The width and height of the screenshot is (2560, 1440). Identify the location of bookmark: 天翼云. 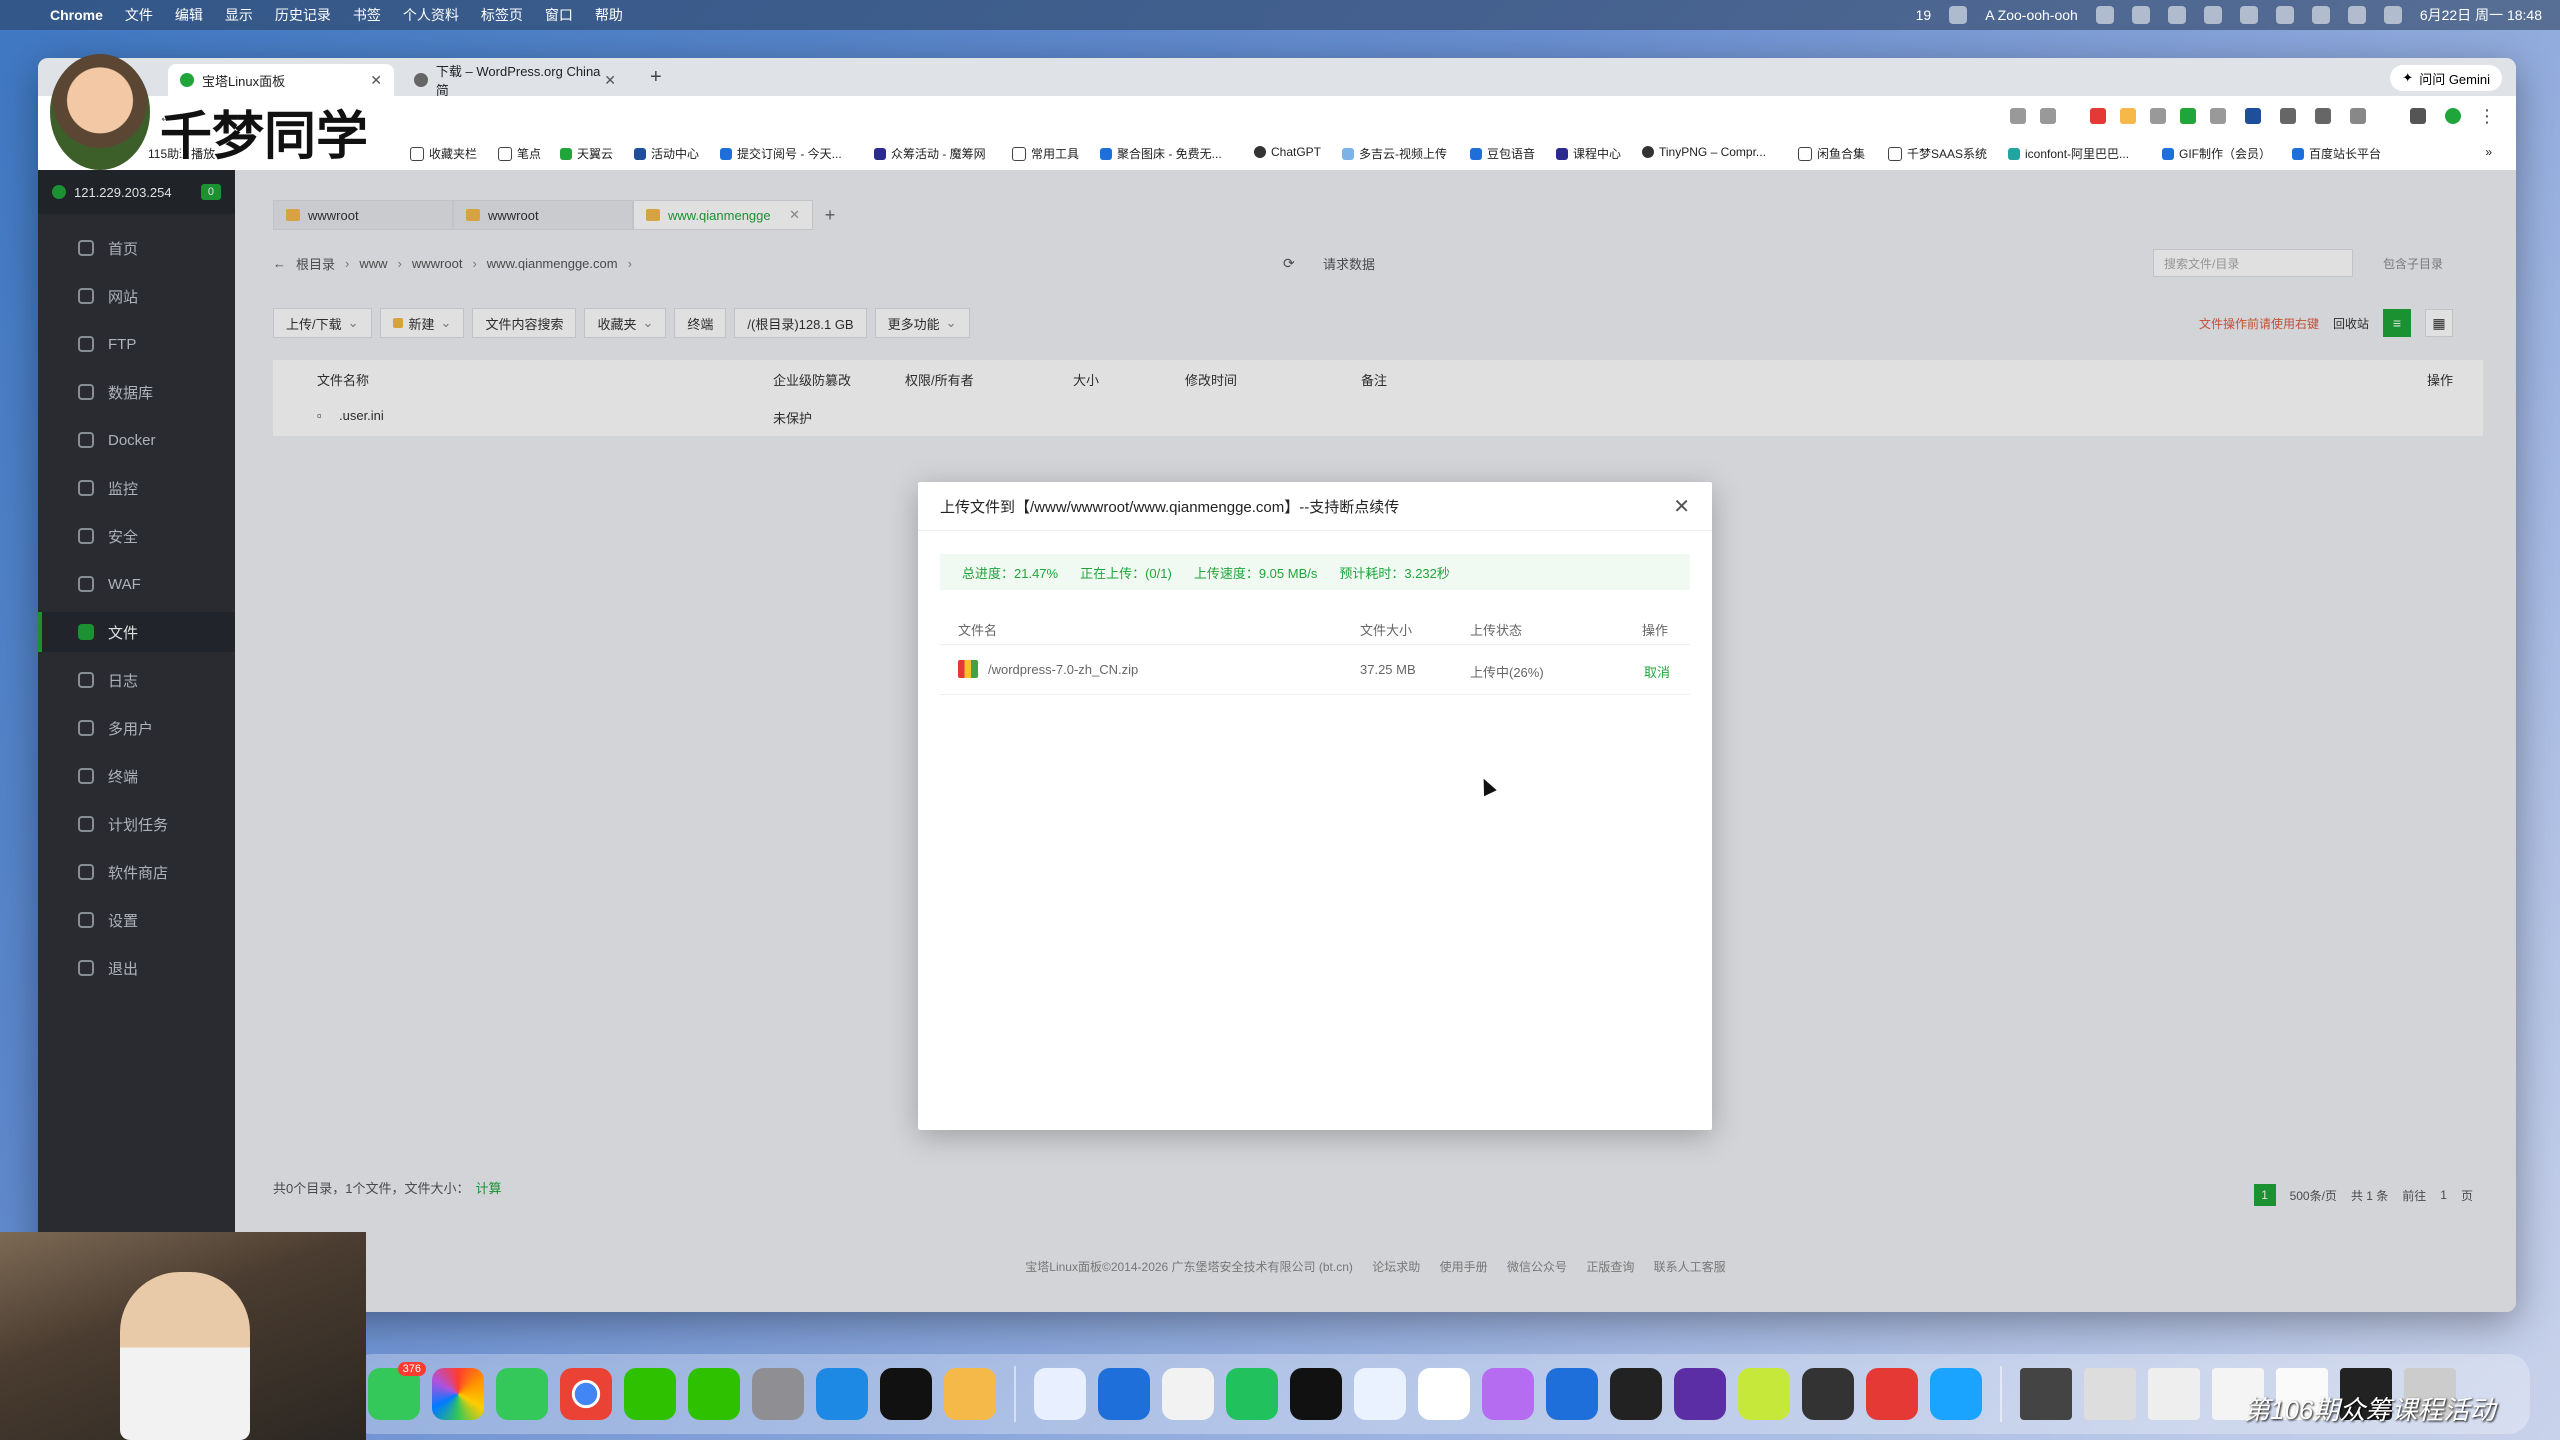
(586, 153).